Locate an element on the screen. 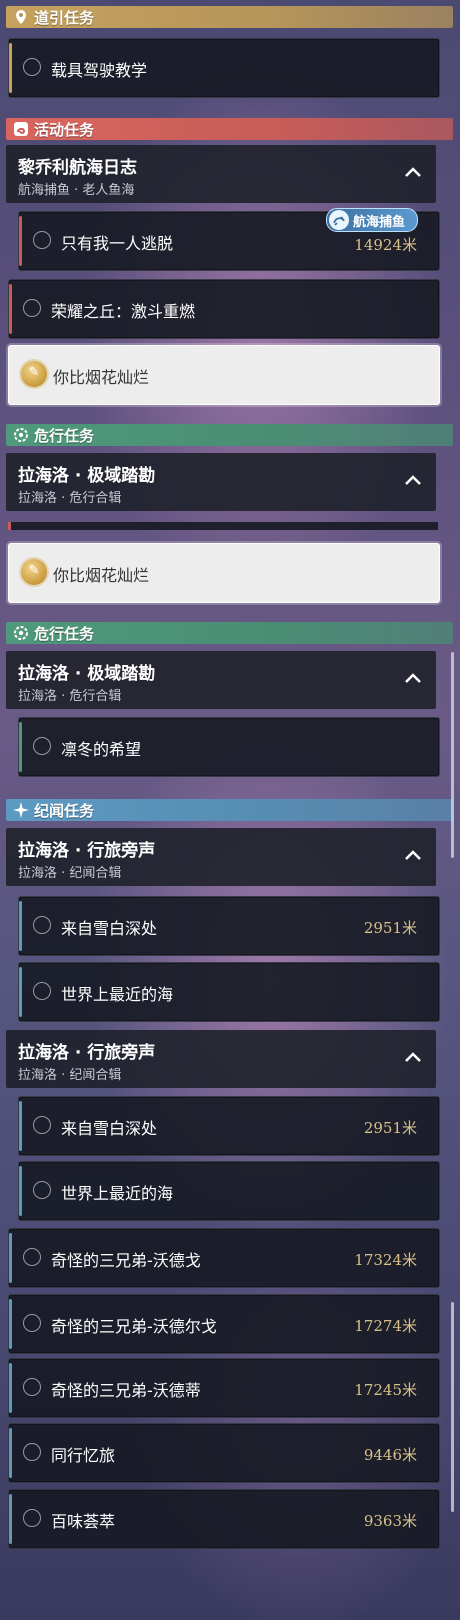 The width and height of the screenshot is (460, 1620). quest-group-logbook: 黎乔利航海日志 航海捕鱼 · 老人鱼海 is located at coordinates (221, 174).